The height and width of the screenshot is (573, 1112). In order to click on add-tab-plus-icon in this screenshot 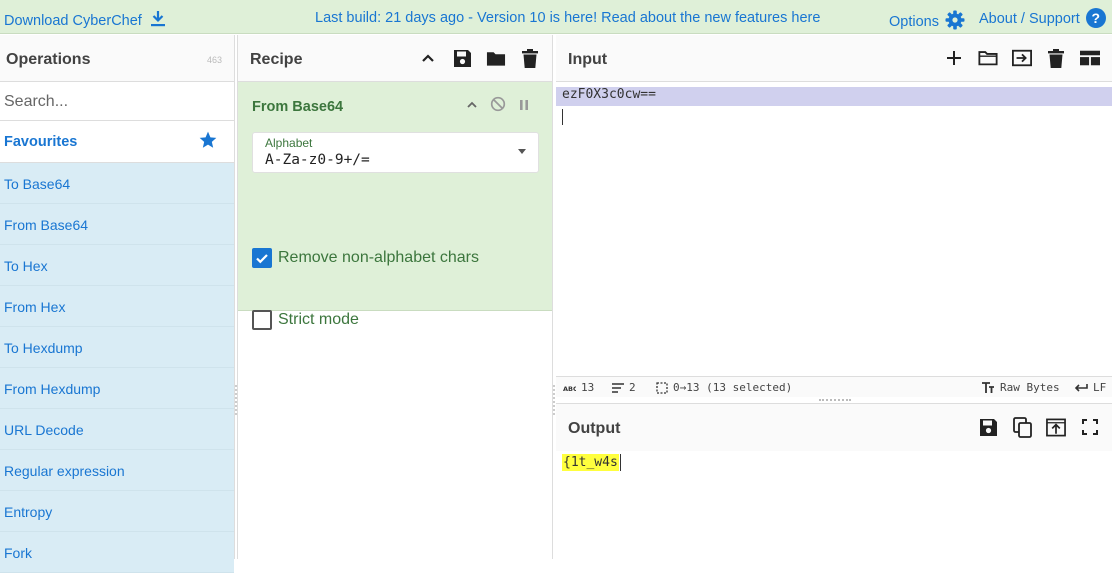, I will do `click(954, 58)`.